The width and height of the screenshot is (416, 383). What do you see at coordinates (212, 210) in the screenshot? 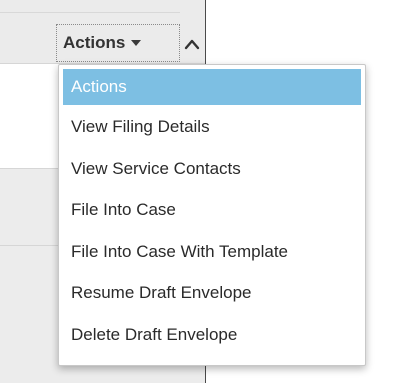
I see `menu-item-file-into-case: File Into Case` at bounding box center [212, 210].